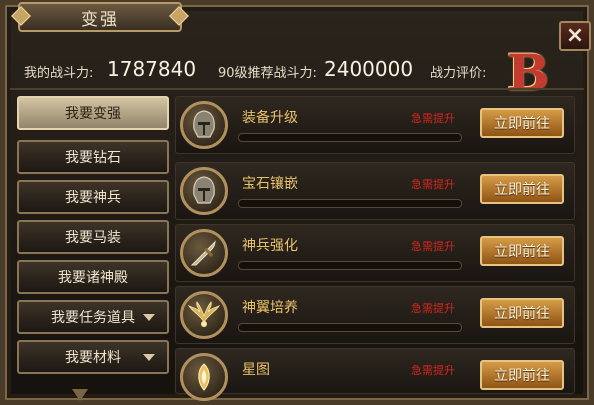  I want to click on row-title: 宝石镶嵌, so click(270, 184).